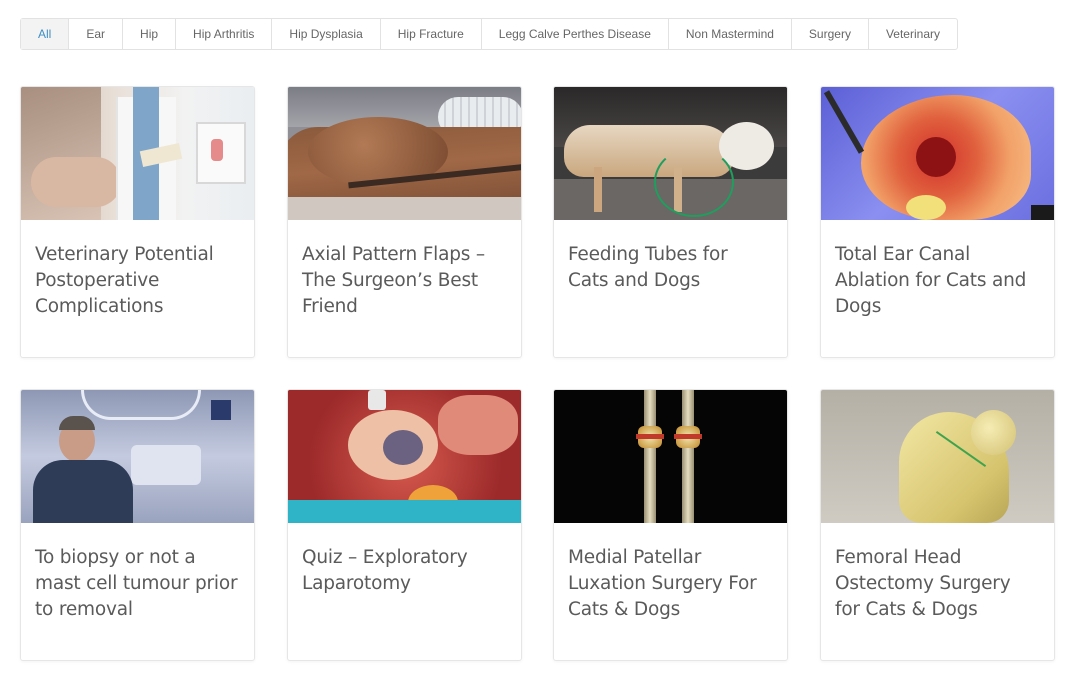 Image resolution: width=1080 pixels, height=675 pixels. What do you see at coordinates (137, 153) in the screenshot?
I see `clinic-consultation-thumbnail` at bounding box center [137, 153].